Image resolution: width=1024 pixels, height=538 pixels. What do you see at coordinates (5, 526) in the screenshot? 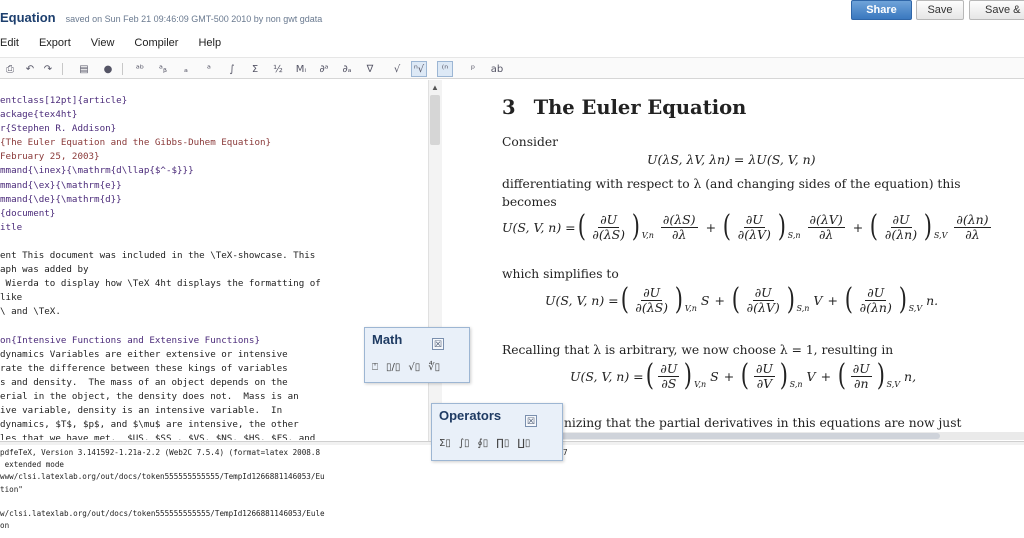
I see `log-line: on` at bounding box center [5, 526].